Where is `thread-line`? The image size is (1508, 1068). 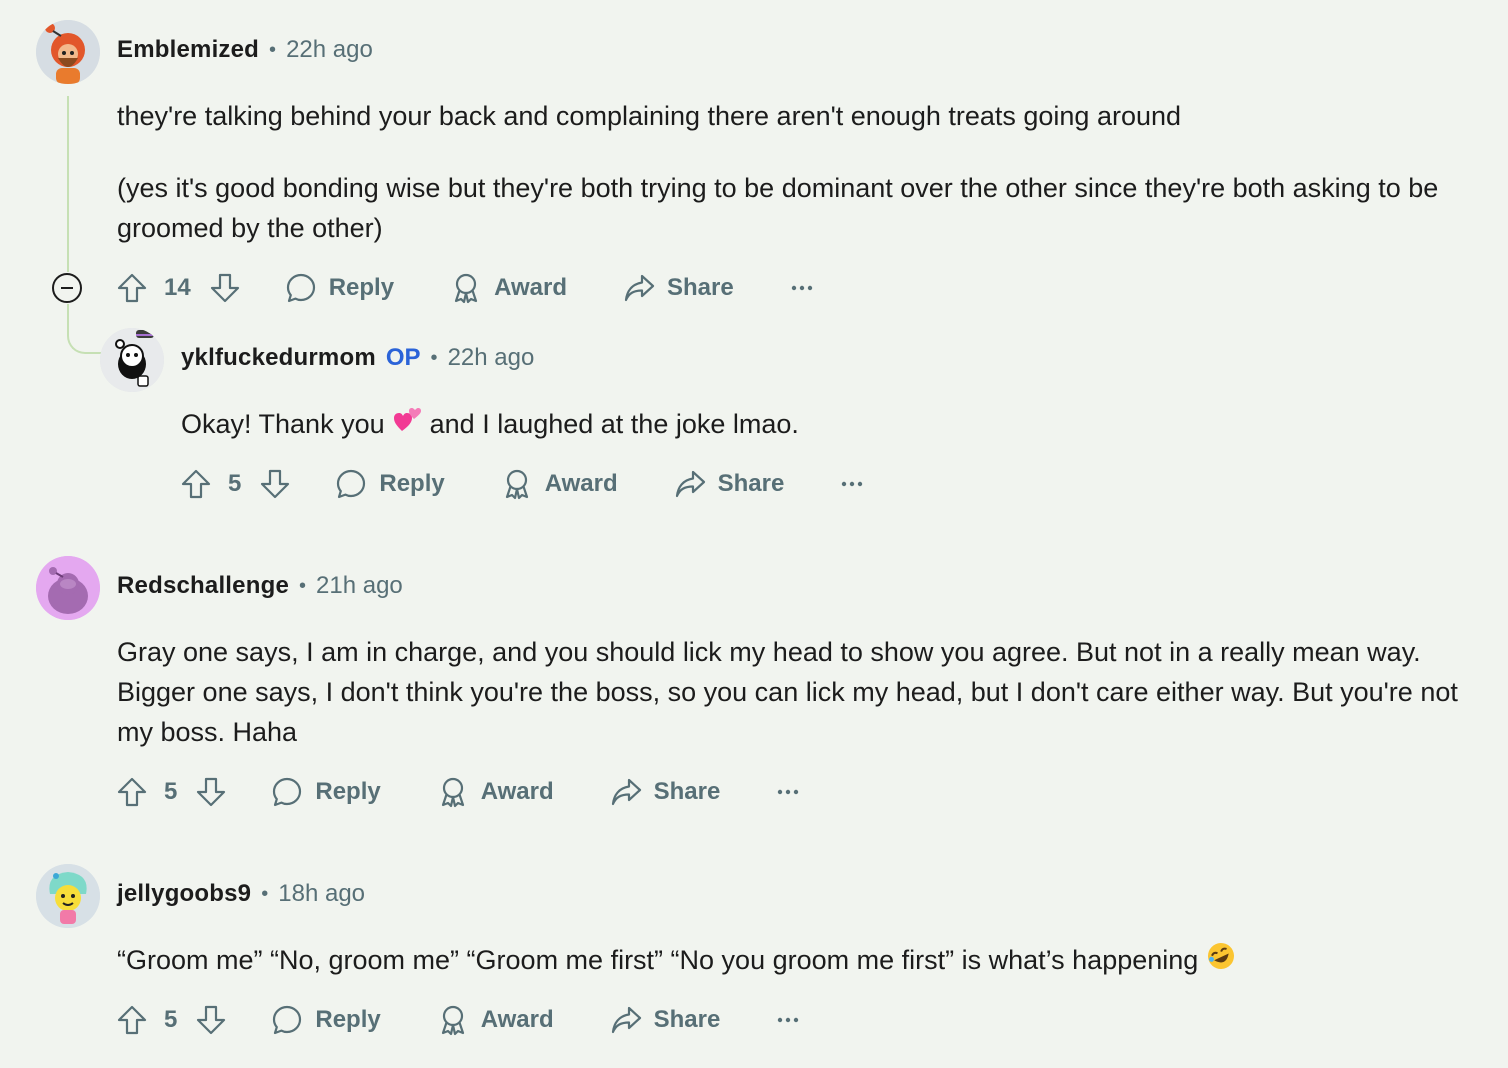 thread-line is located at coordinates (68, 184).